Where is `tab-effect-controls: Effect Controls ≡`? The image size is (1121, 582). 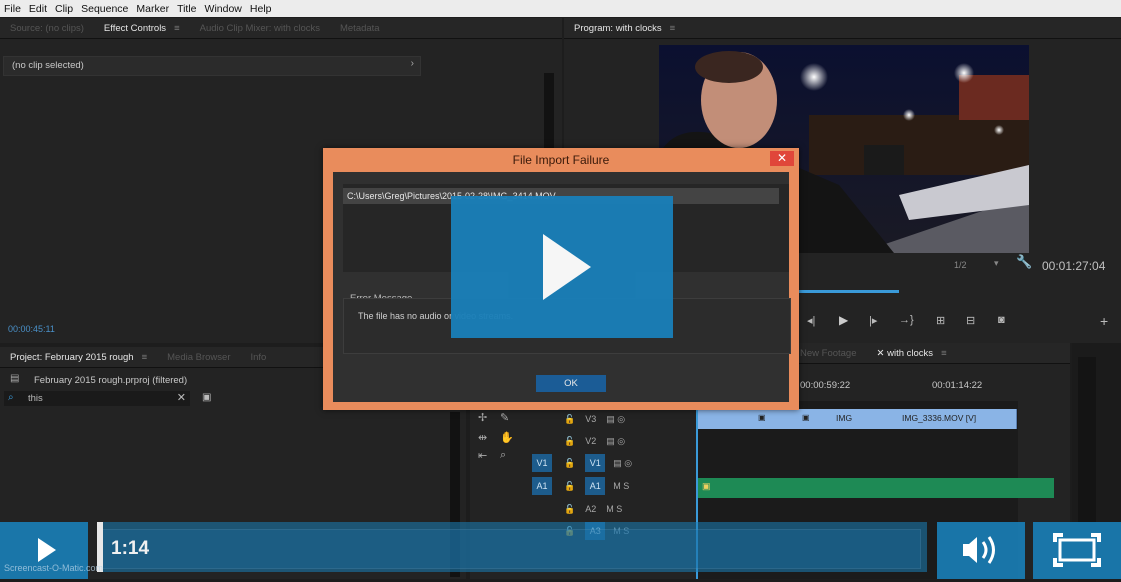
tab-effect-controls: Effect Controls ≡ is located at coordinates (142, 28).